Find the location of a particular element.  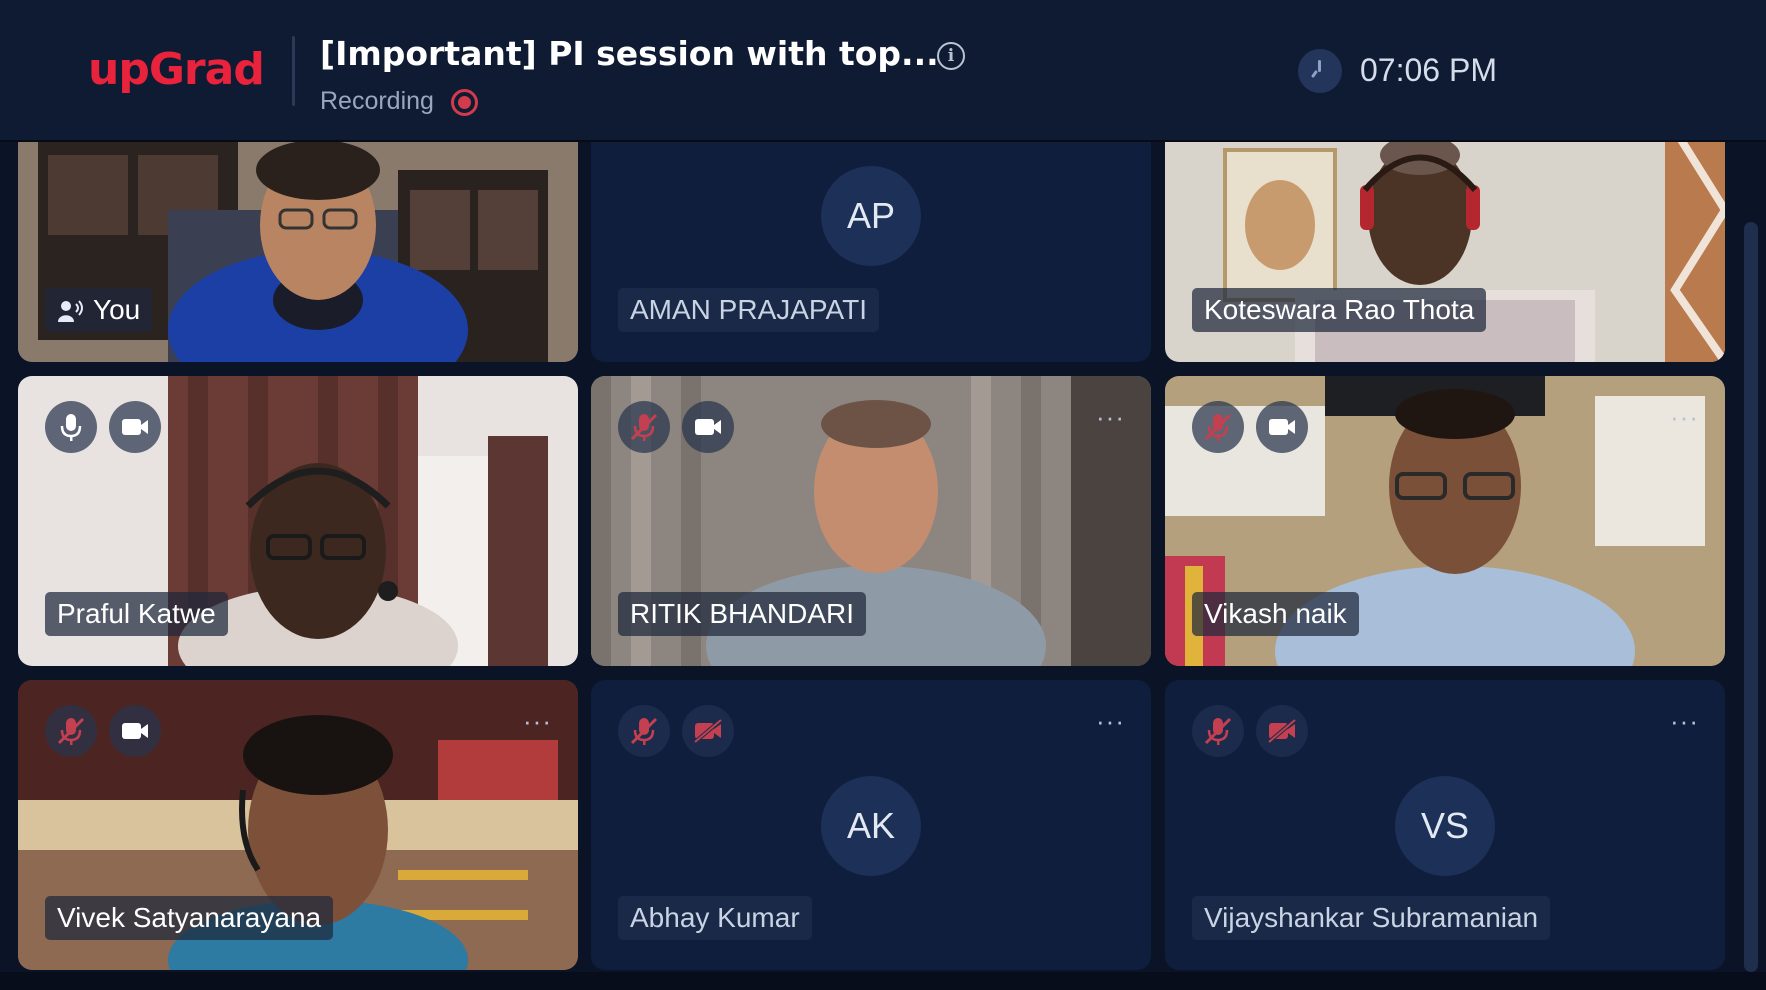

participant-tile-koteswara-rao-thota: Koteswara Rao Thota is located at coordinates (1445, 246).